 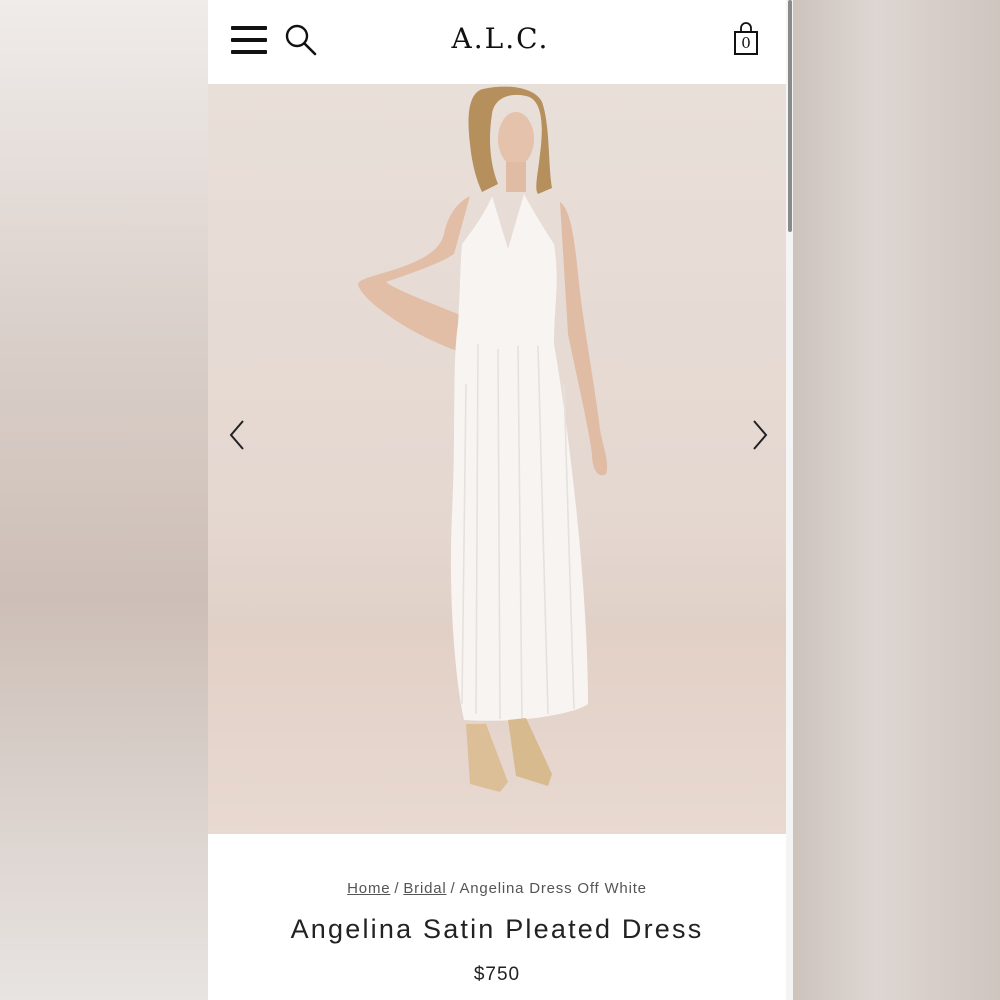 I want to click on product-price: $750, so click(x=497, y=974).